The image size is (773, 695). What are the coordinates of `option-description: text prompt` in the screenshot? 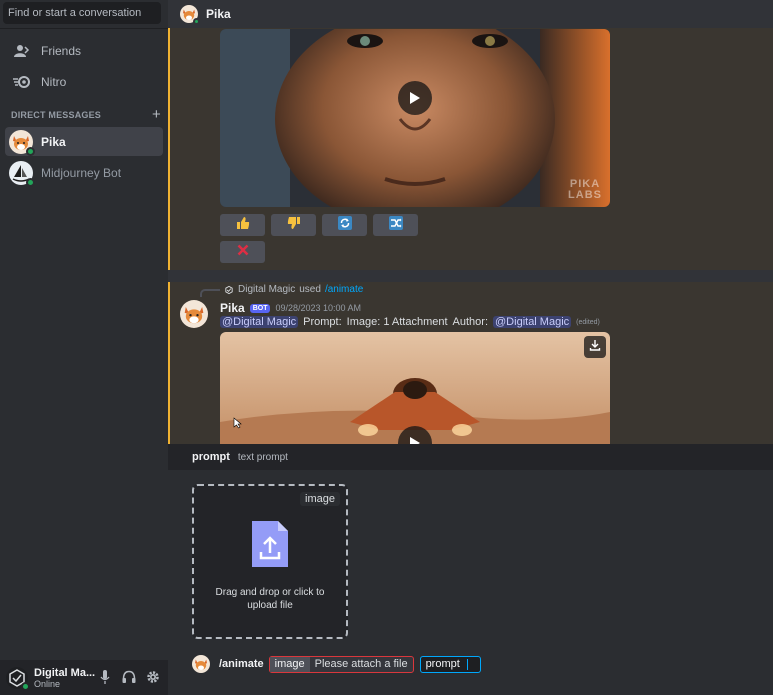 It's located at (262, 457).